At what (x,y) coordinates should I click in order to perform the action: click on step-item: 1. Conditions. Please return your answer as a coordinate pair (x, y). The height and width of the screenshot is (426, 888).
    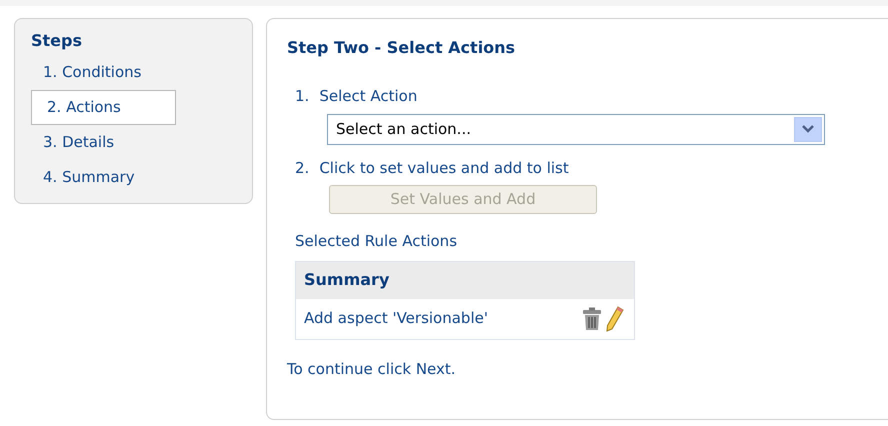
    Looking at the image, I should click on (141, 72).